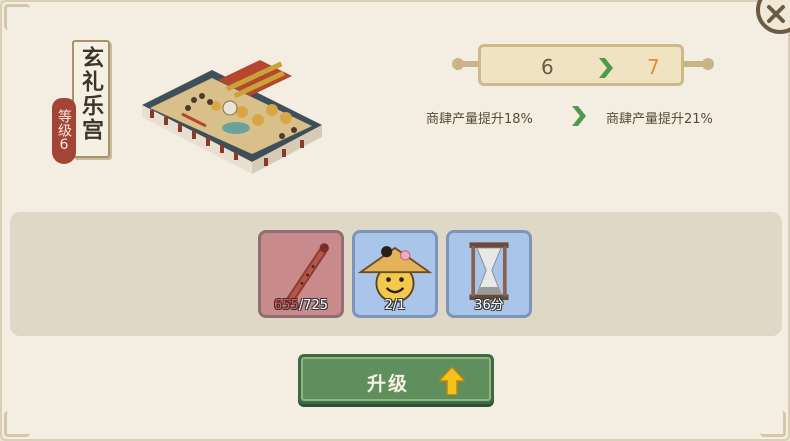 The image size is (790, 441). What do you see at coordinates (659, 119) in the screenshot?
I see `next-bonus: 商肆产量提升21%` at bounding box center [659, 119].